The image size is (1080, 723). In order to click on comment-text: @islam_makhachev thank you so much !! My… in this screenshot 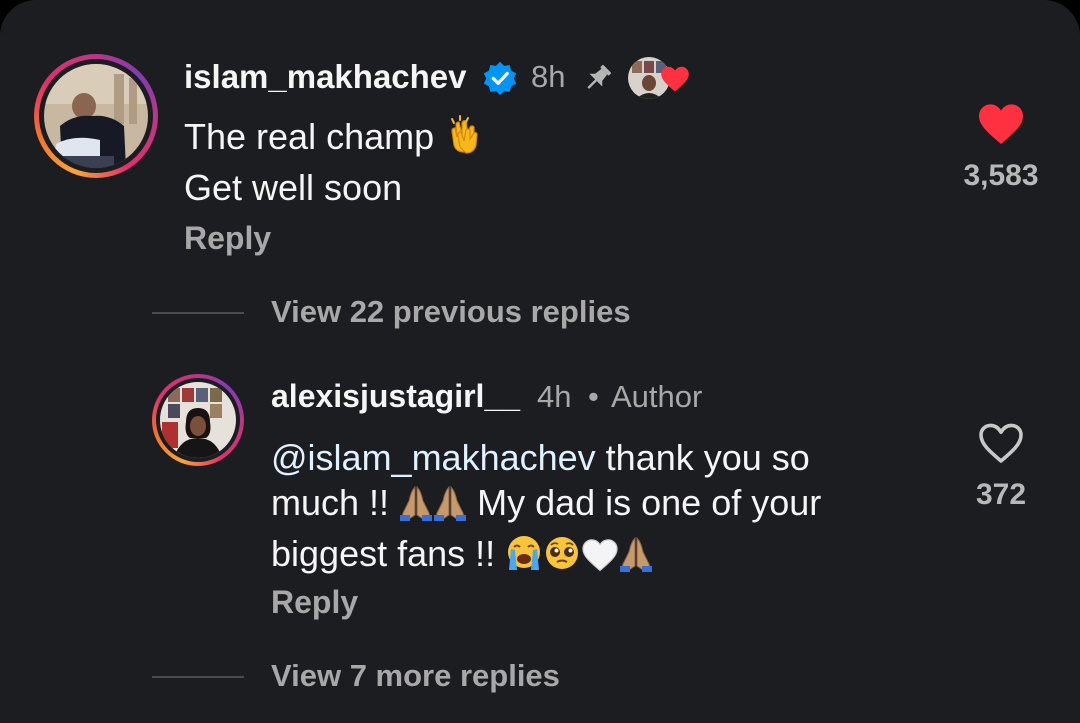, I will do `click(546, 508)`.